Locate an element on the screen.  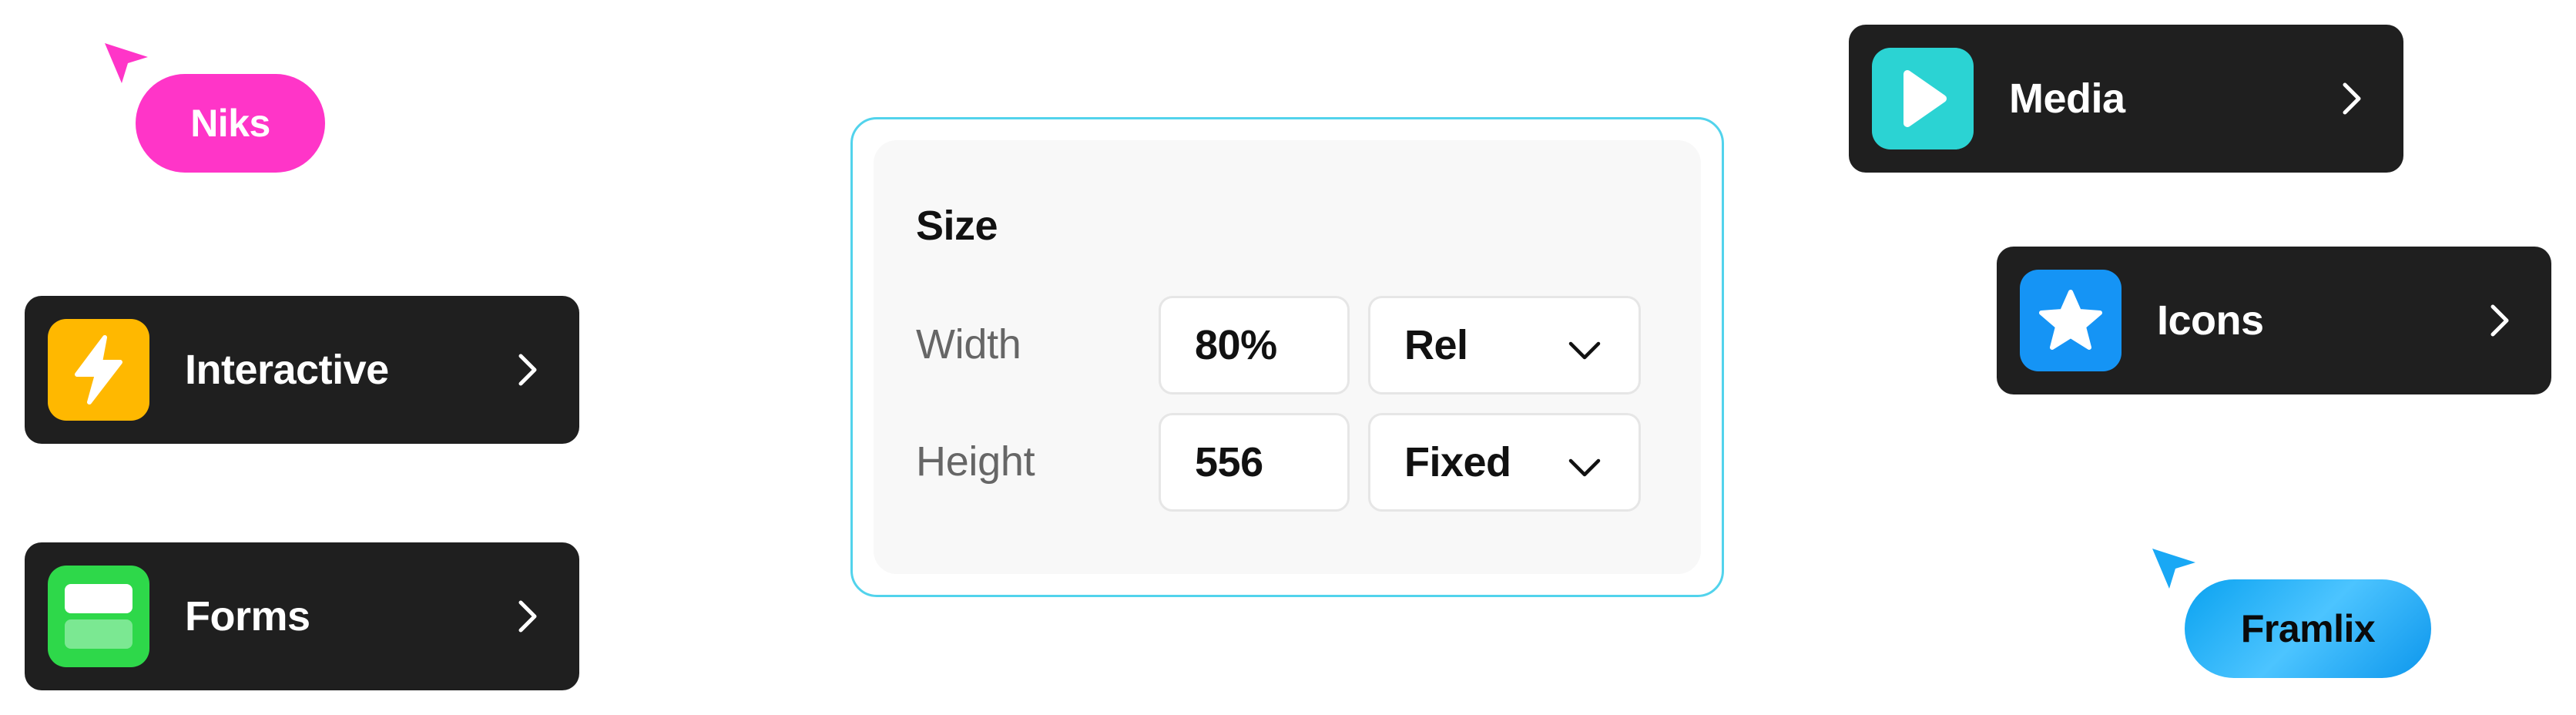
width-unit-value: Rel is located at coordinates (1436, 345).